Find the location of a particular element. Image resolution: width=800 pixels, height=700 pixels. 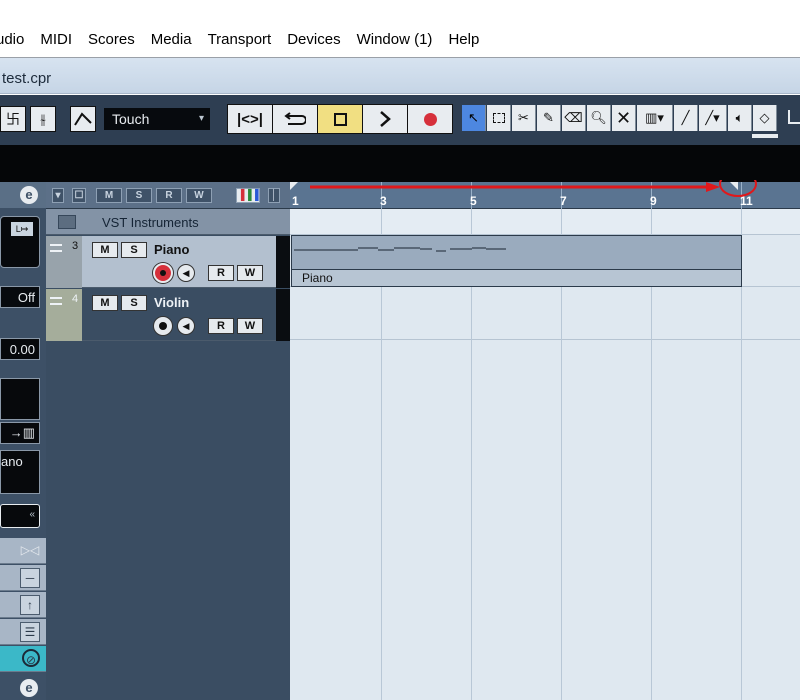

record-dot-icon is located at coordinates (163, 273).